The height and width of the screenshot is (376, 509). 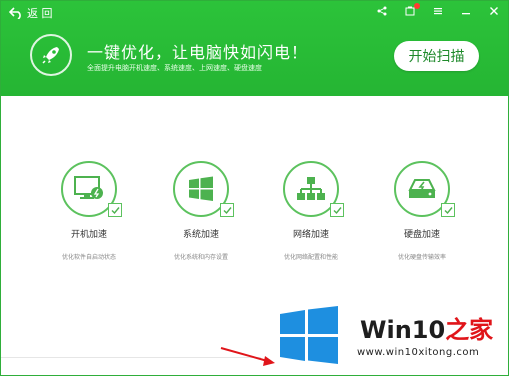 I want to click on option-boot-speed: 开机加速 优化软件自启动状态, so click(x=89, y=211).